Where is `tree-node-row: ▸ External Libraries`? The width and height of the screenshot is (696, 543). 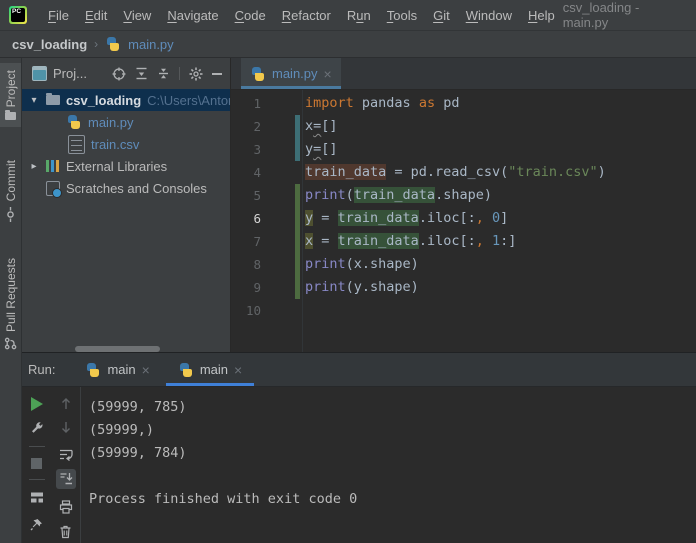
tree-node-row: ▸ External Libraries is located at coordinates (126, 166).